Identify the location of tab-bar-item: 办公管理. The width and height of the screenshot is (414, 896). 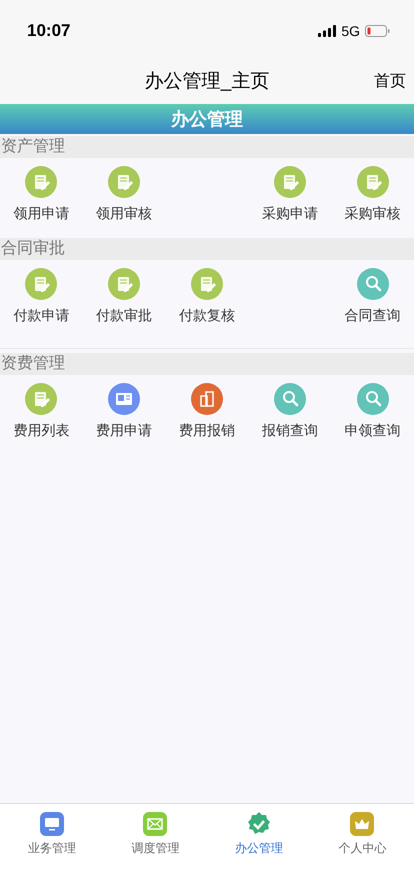
(258, 834).